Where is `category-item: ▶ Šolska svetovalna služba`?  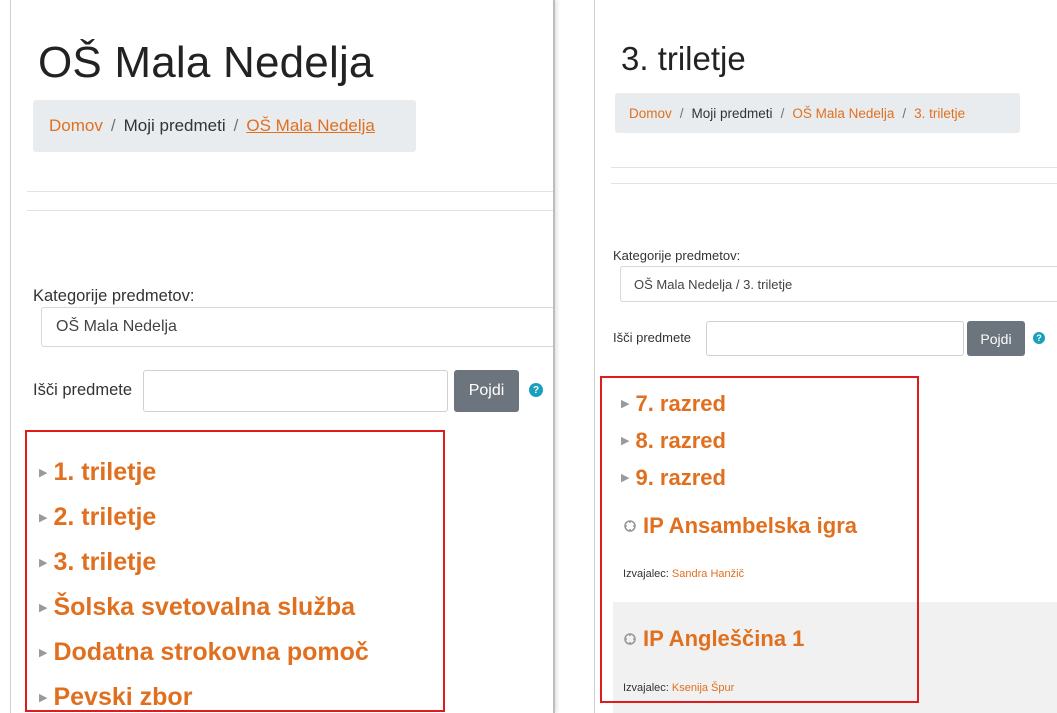 category-item: ▶ Šolska svetovalna služba is located at coordinates (204, 607).